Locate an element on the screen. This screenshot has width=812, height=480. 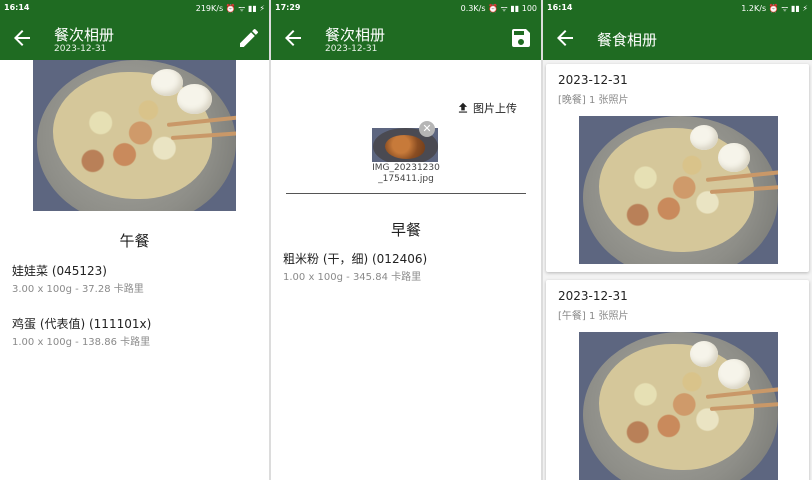
status-indicators: 219K/s ⏰ ᯤ ▮▮ ⚡ is located at coordinates (230, 8).